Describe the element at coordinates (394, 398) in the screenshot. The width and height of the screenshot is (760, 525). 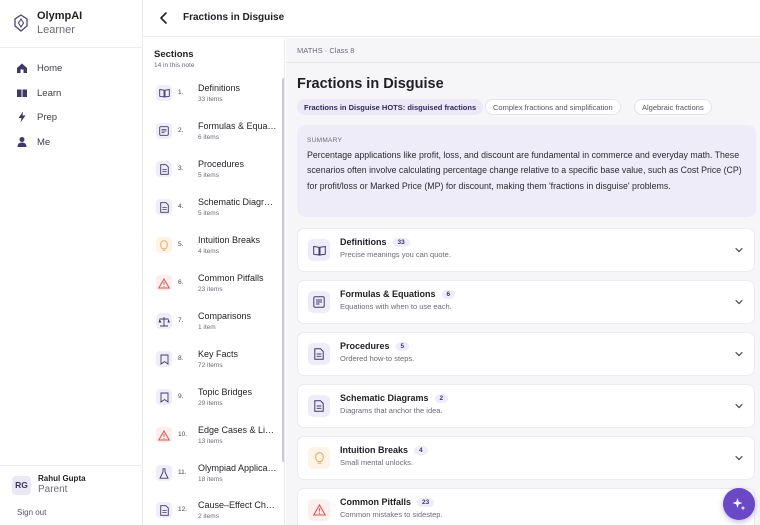
I see `card-title: Schematic Diagrams 2` at that location.